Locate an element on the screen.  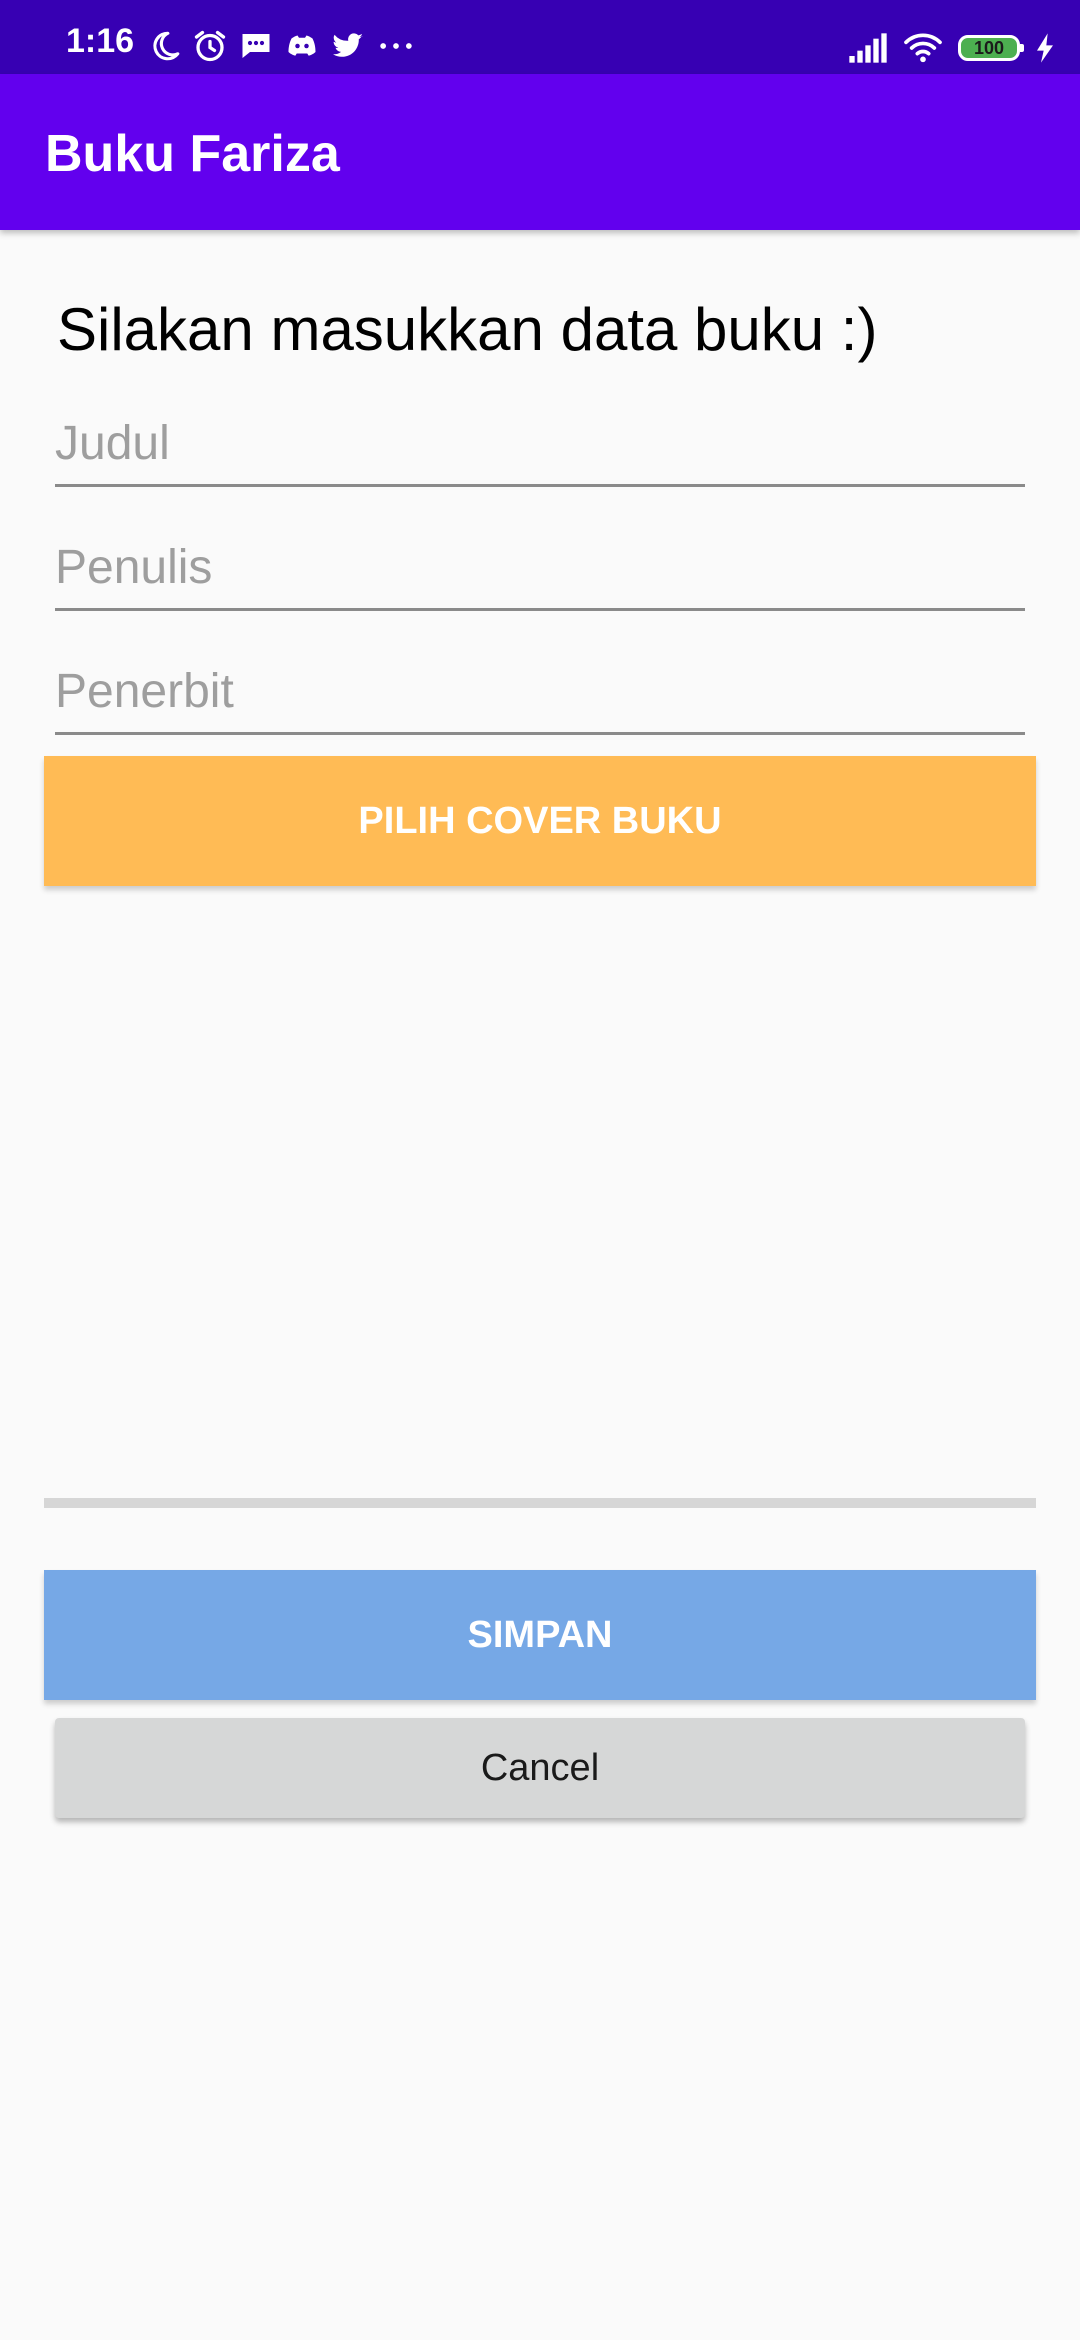
cancel-button: Cancel is located at coordinates (540, 1768).